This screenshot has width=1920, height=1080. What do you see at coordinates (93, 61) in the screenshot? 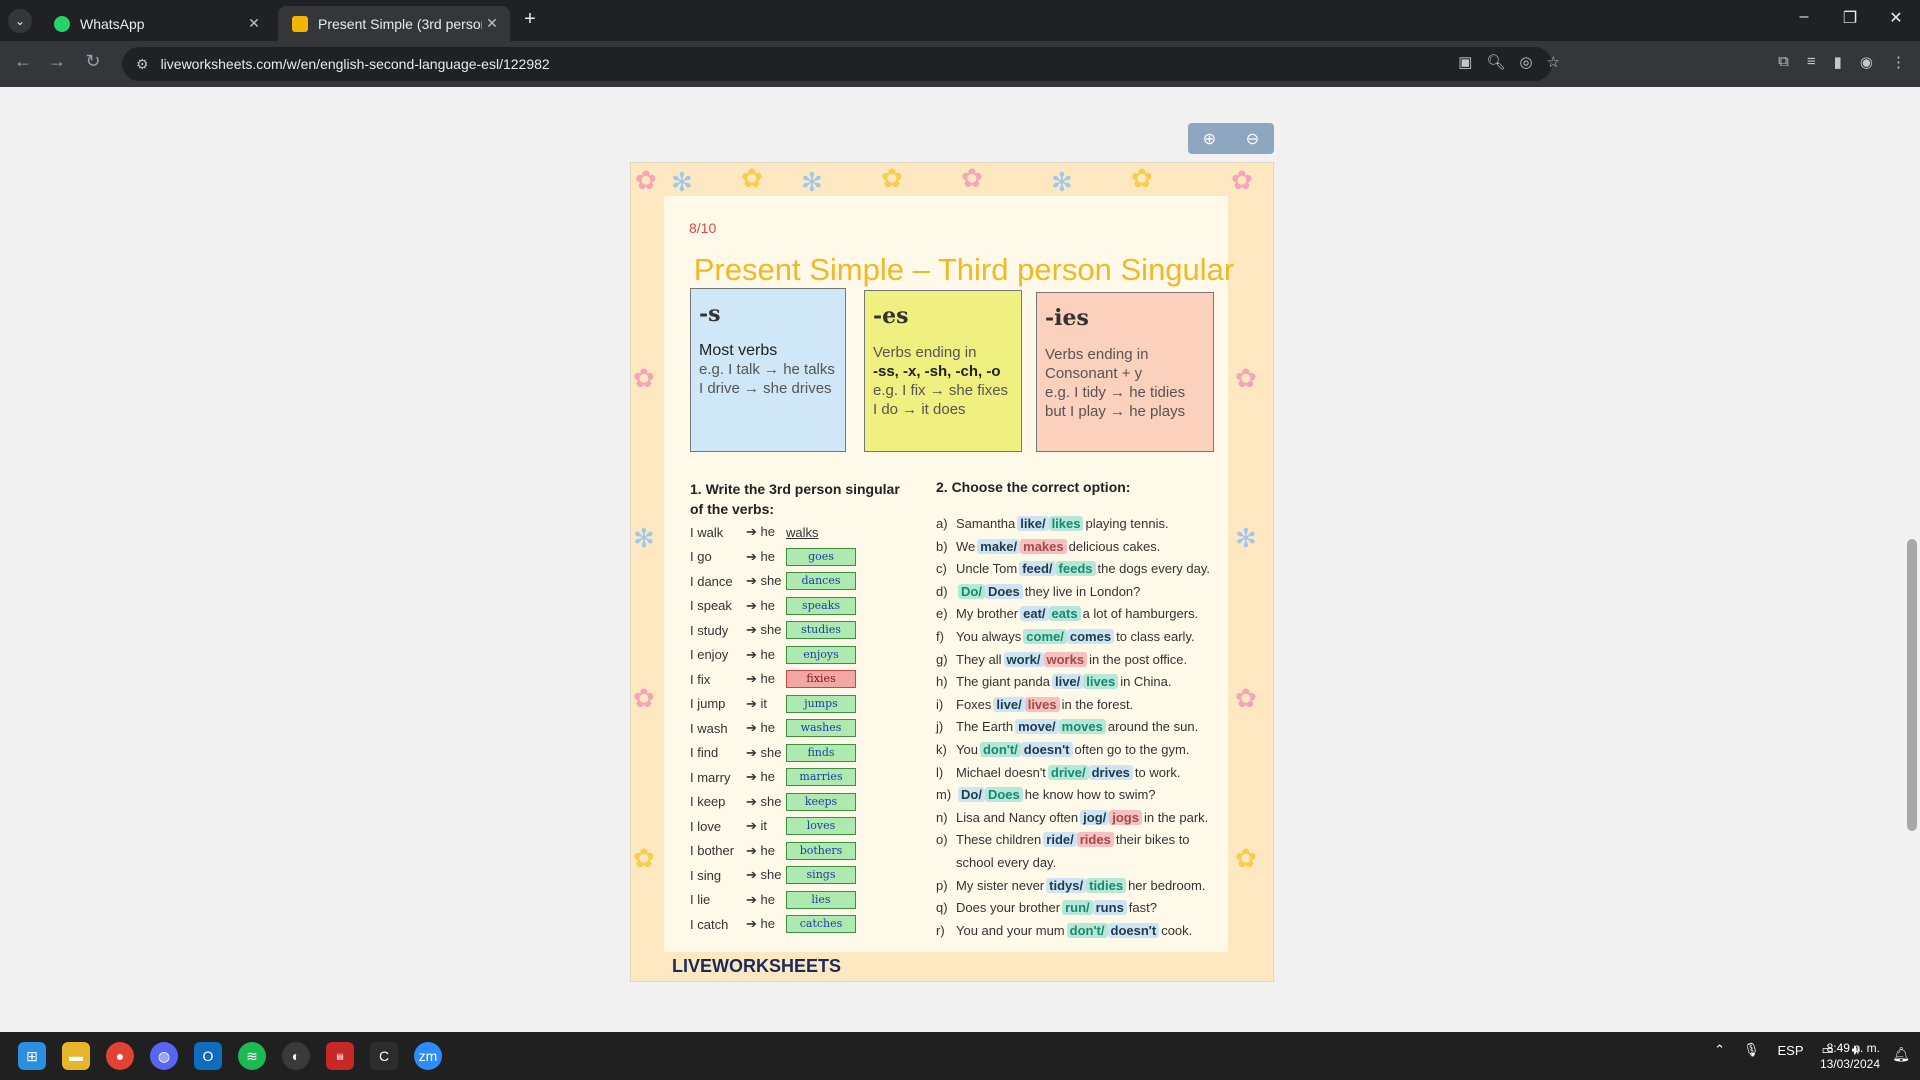
I see `reload-button: ↻` at bounding box center [93, 61].